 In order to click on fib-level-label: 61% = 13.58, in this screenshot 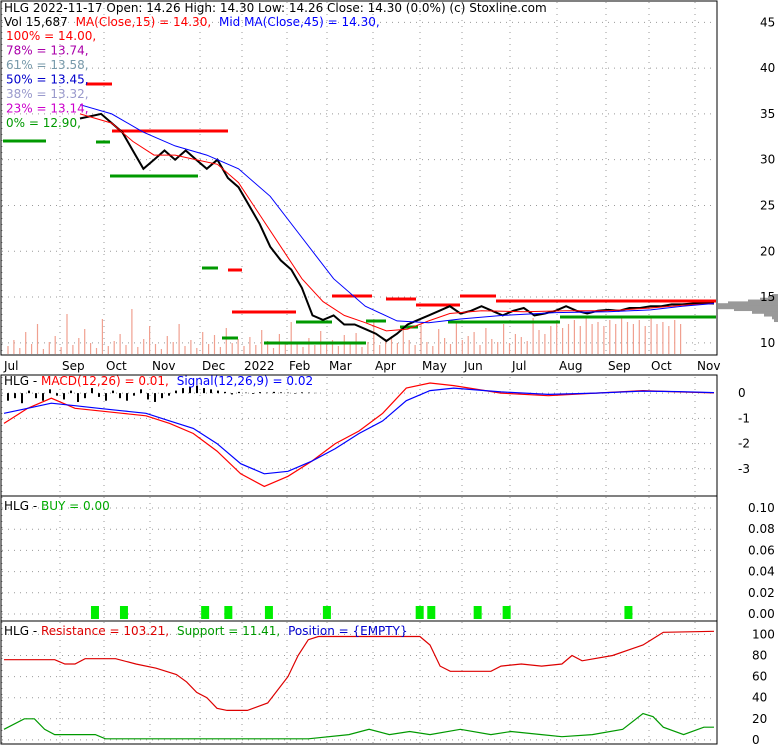, I will do `click(47, 65)`.